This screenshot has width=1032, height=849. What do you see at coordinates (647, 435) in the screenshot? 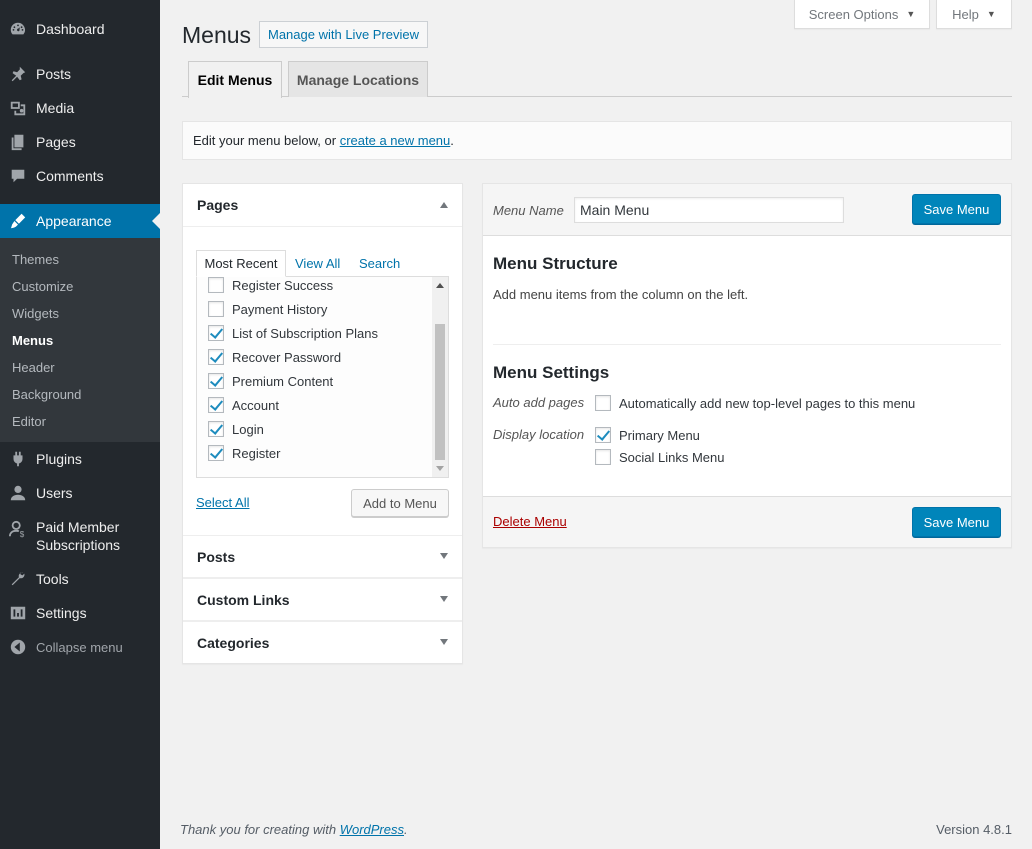
I see `location-primary-menu: Primary Menu` at bounding box center [647, 435].